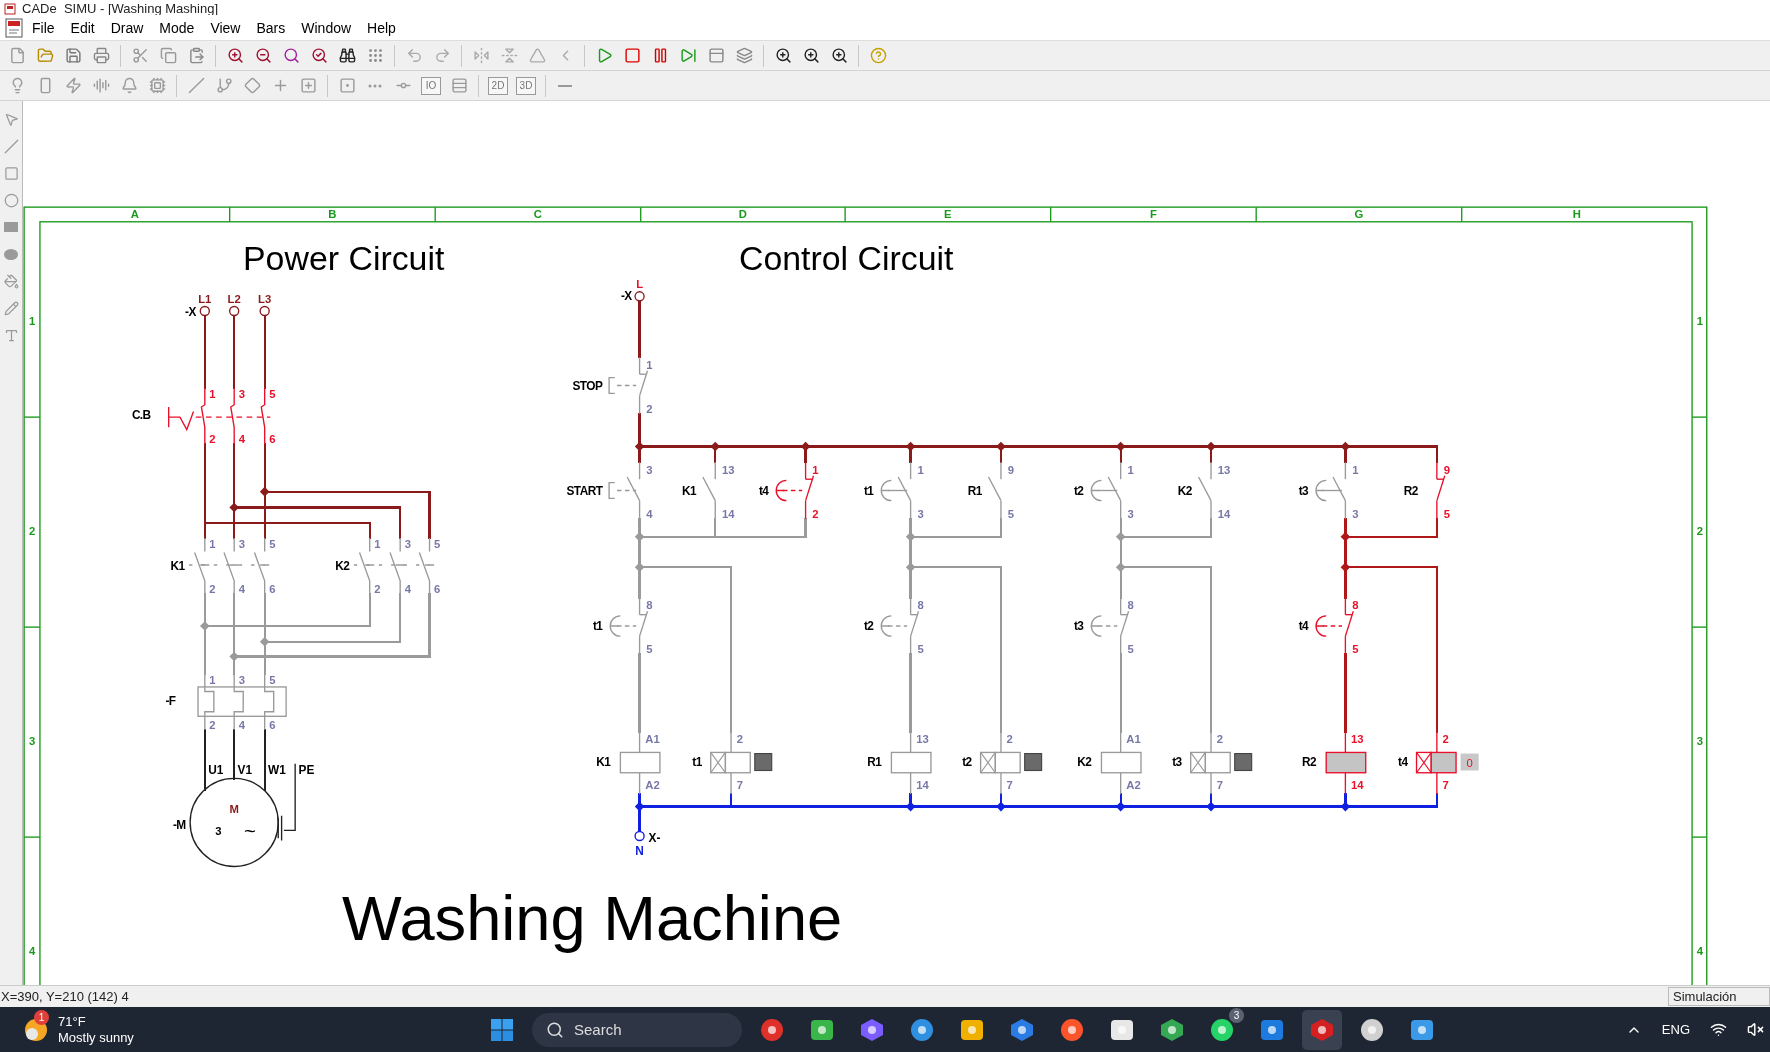  What do you see at coordinates (271, 27) in the screenshot?
I see `menu-item: Bars` at bounding box center [271, 27].